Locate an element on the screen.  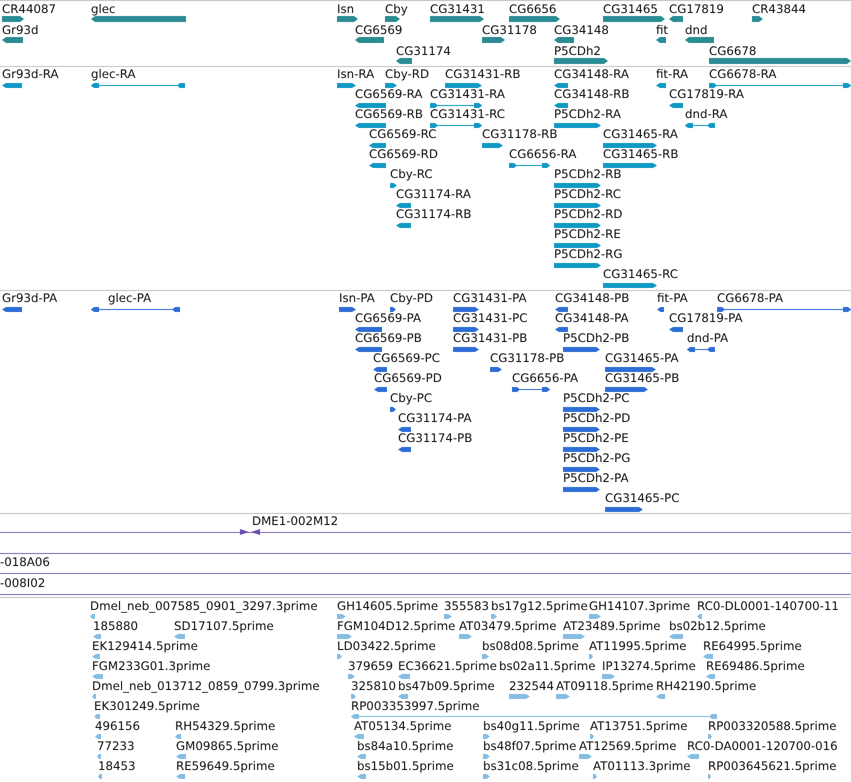
feature-label: GH14605.5prime is located at coordinates (387, 606).